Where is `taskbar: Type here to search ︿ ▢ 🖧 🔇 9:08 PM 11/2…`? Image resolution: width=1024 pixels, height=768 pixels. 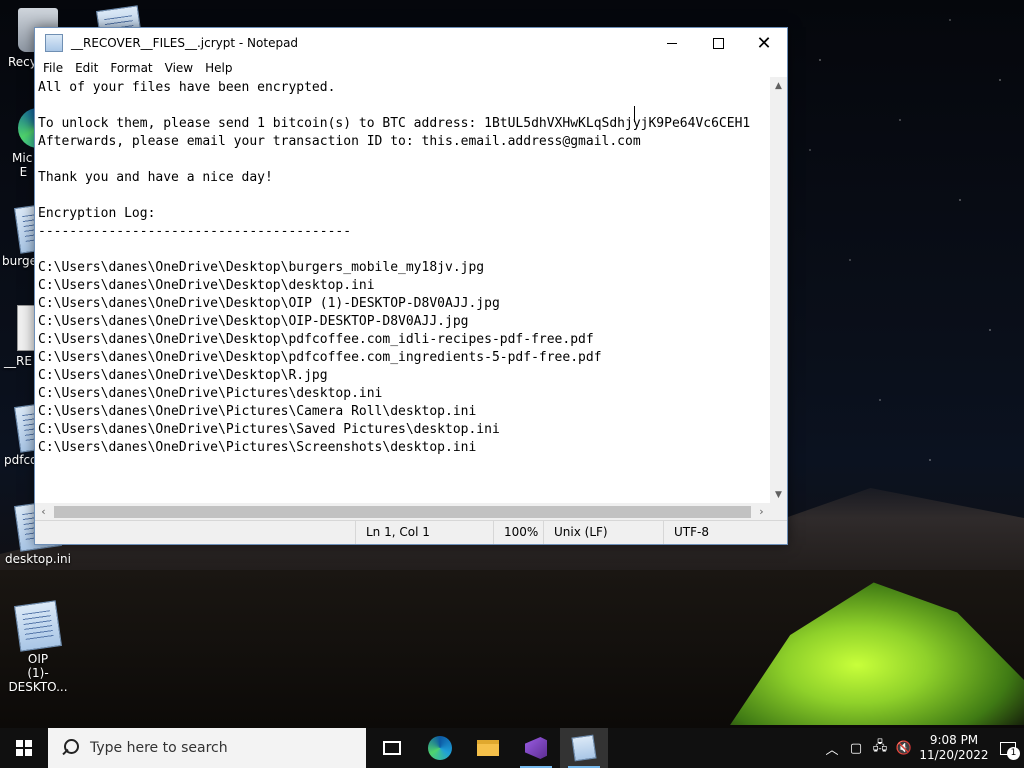
taskbar: Type here to search ︿ ▢ 🖧 🔇 9:08 PM 11/2… is located at coordinates (512, 748).